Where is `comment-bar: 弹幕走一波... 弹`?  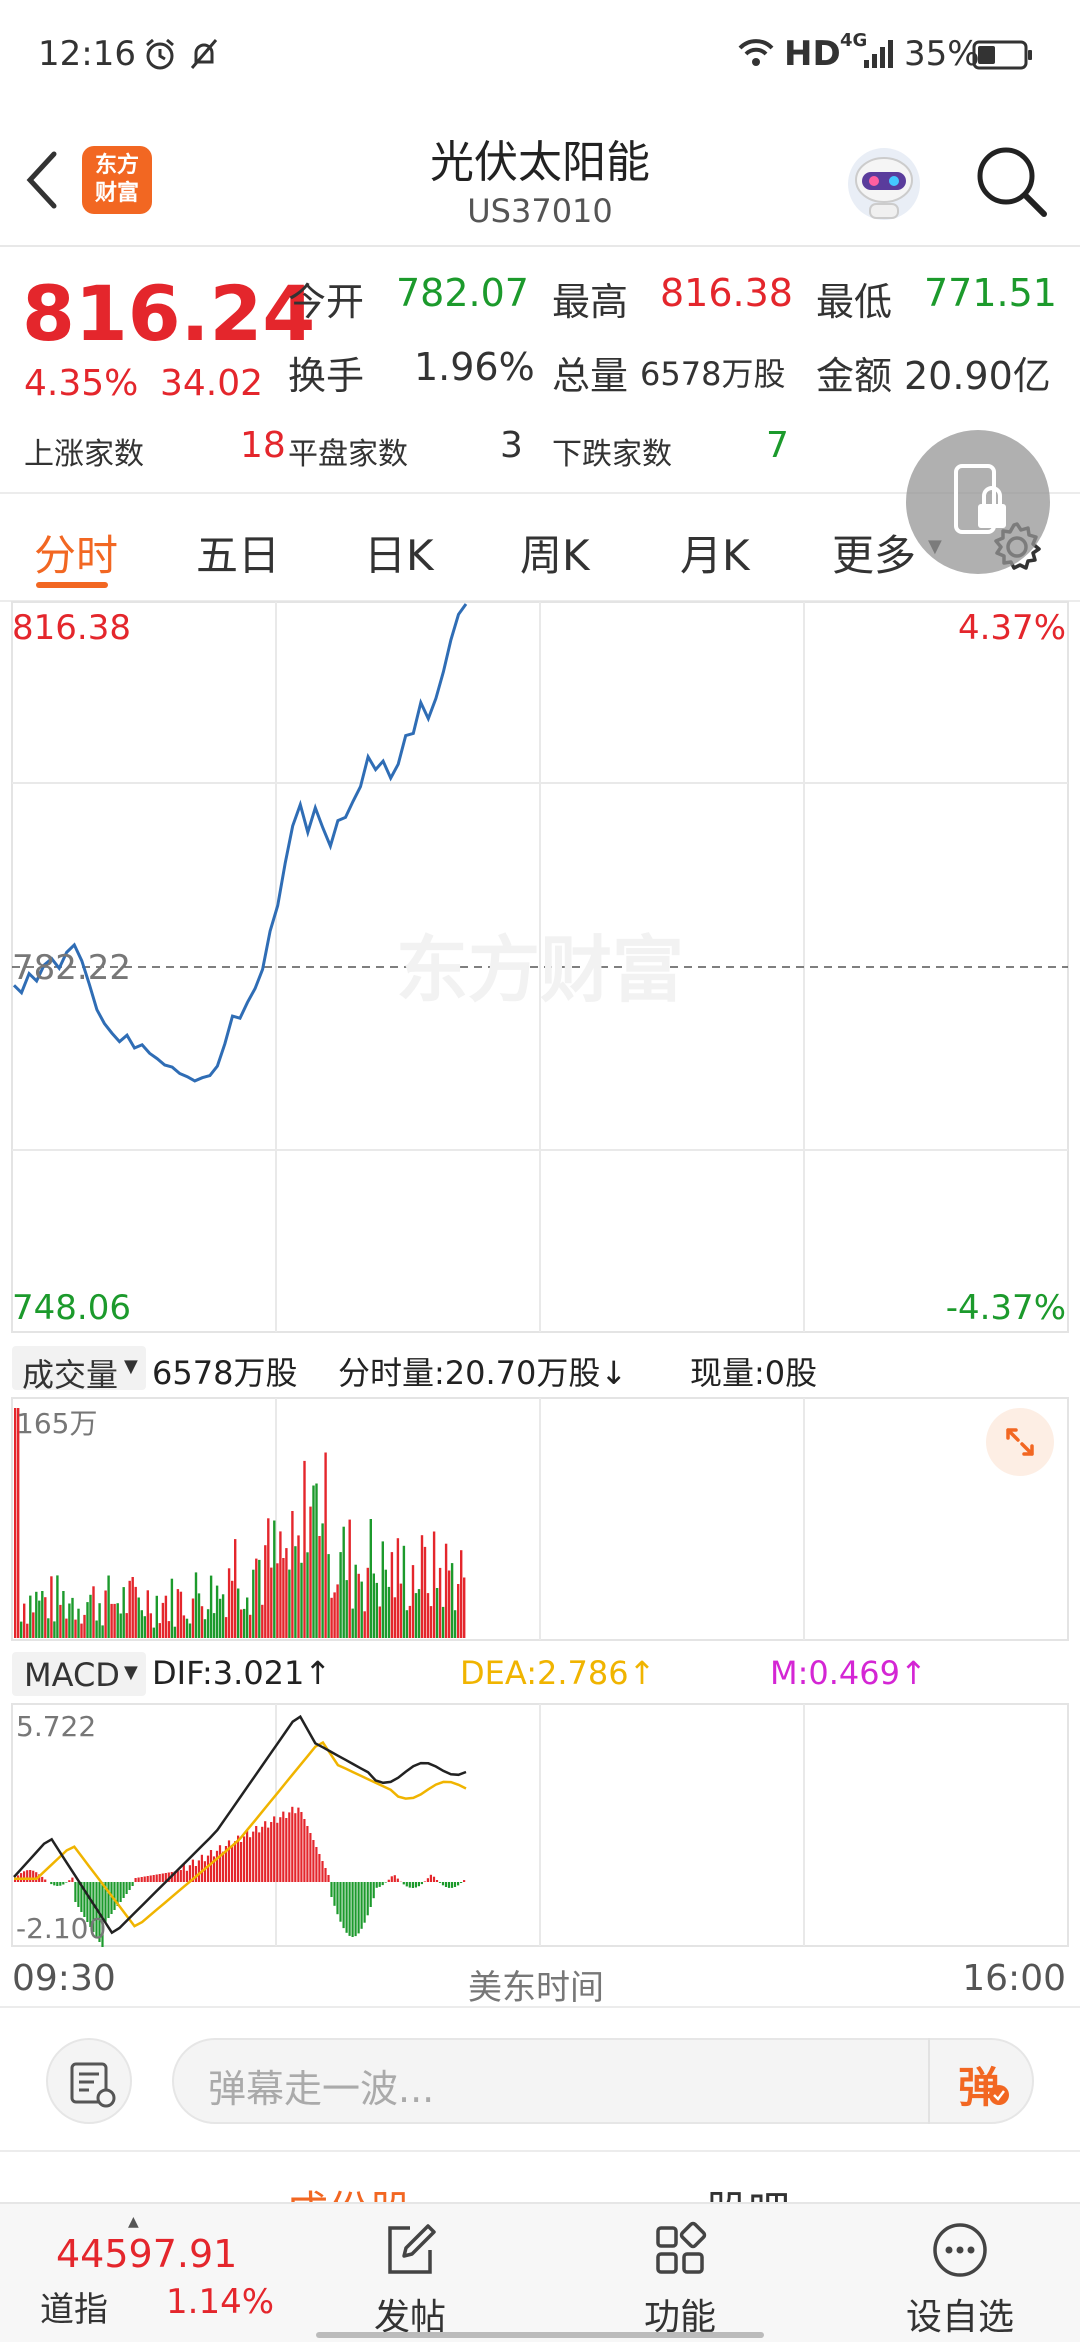 comment-bar: 弹幕走一波... 弹 is located at coordinates (540, 2079).